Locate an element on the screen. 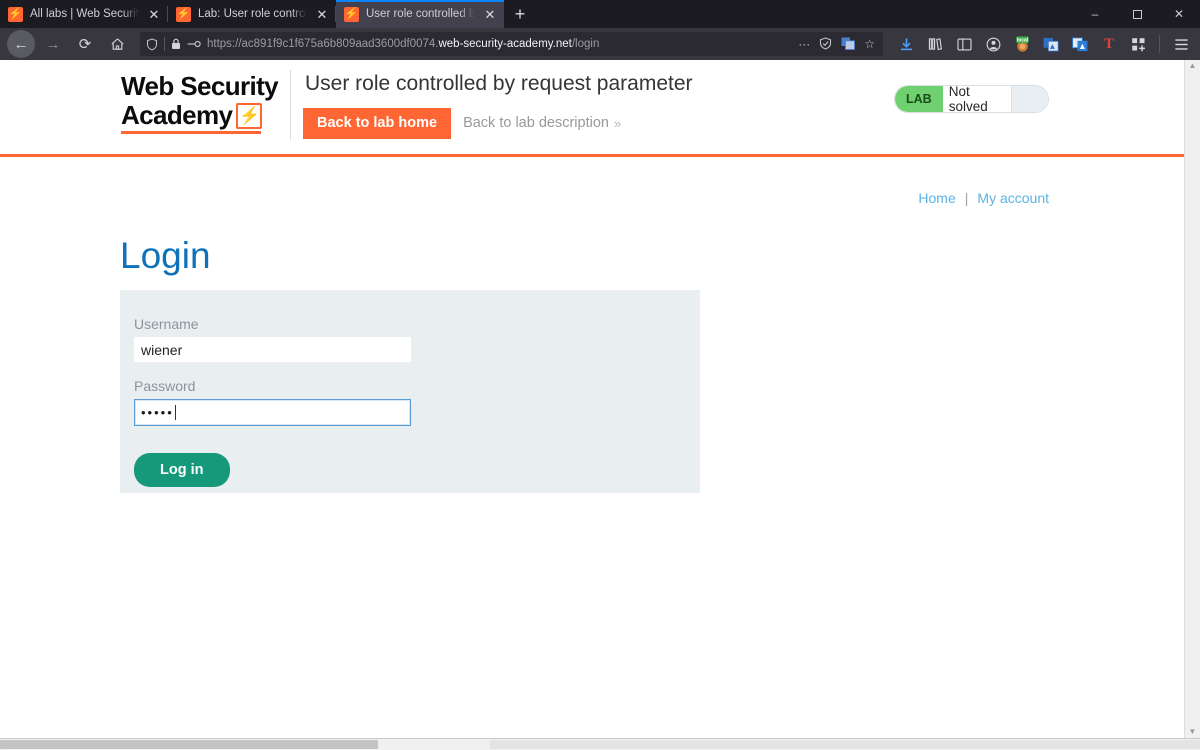 The height and width of the screenshot is (750, 1200). header-divider is located at coordinates (290, 105).